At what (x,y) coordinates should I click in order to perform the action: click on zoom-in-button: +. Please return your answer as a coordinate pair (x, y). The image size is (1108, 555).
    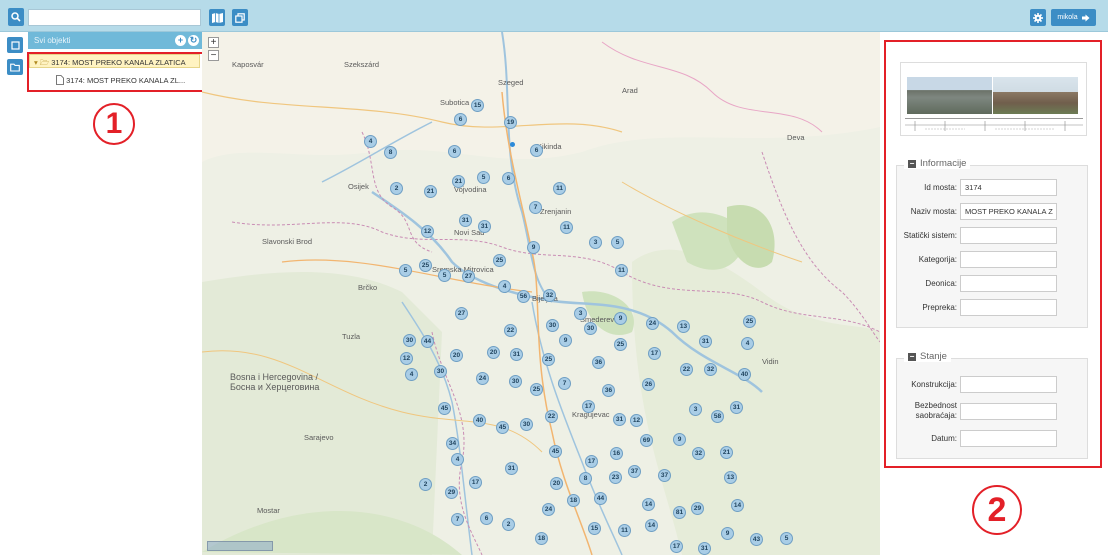
    Looking at the image, I should click on (213, 42).